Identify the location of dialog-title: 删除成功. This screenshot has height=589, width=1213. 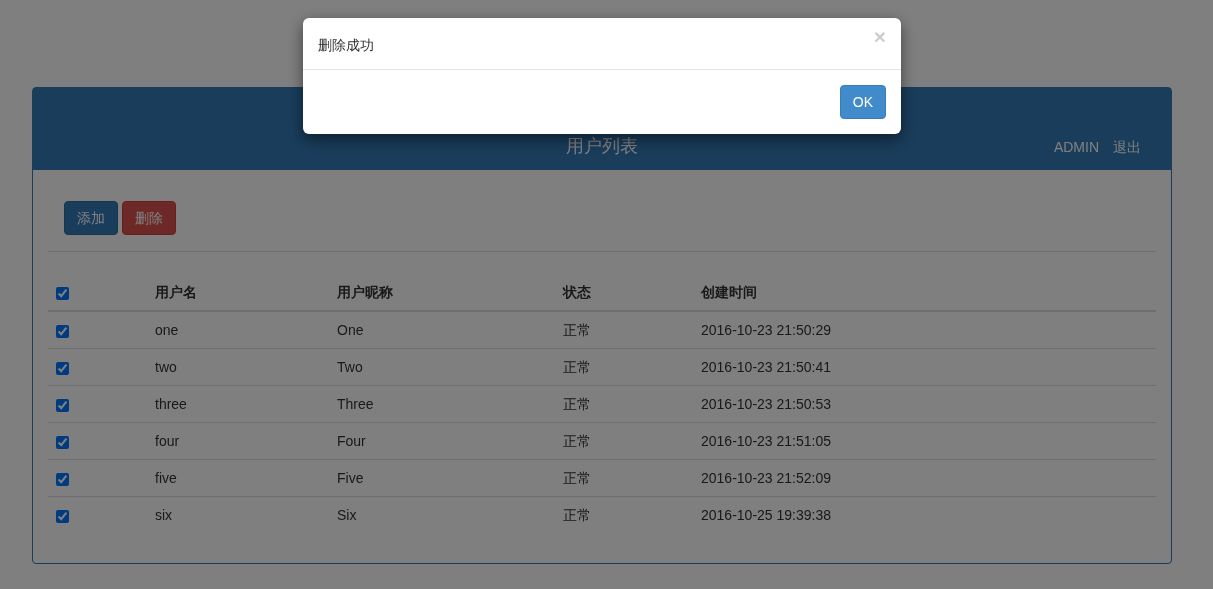
(346, 45).